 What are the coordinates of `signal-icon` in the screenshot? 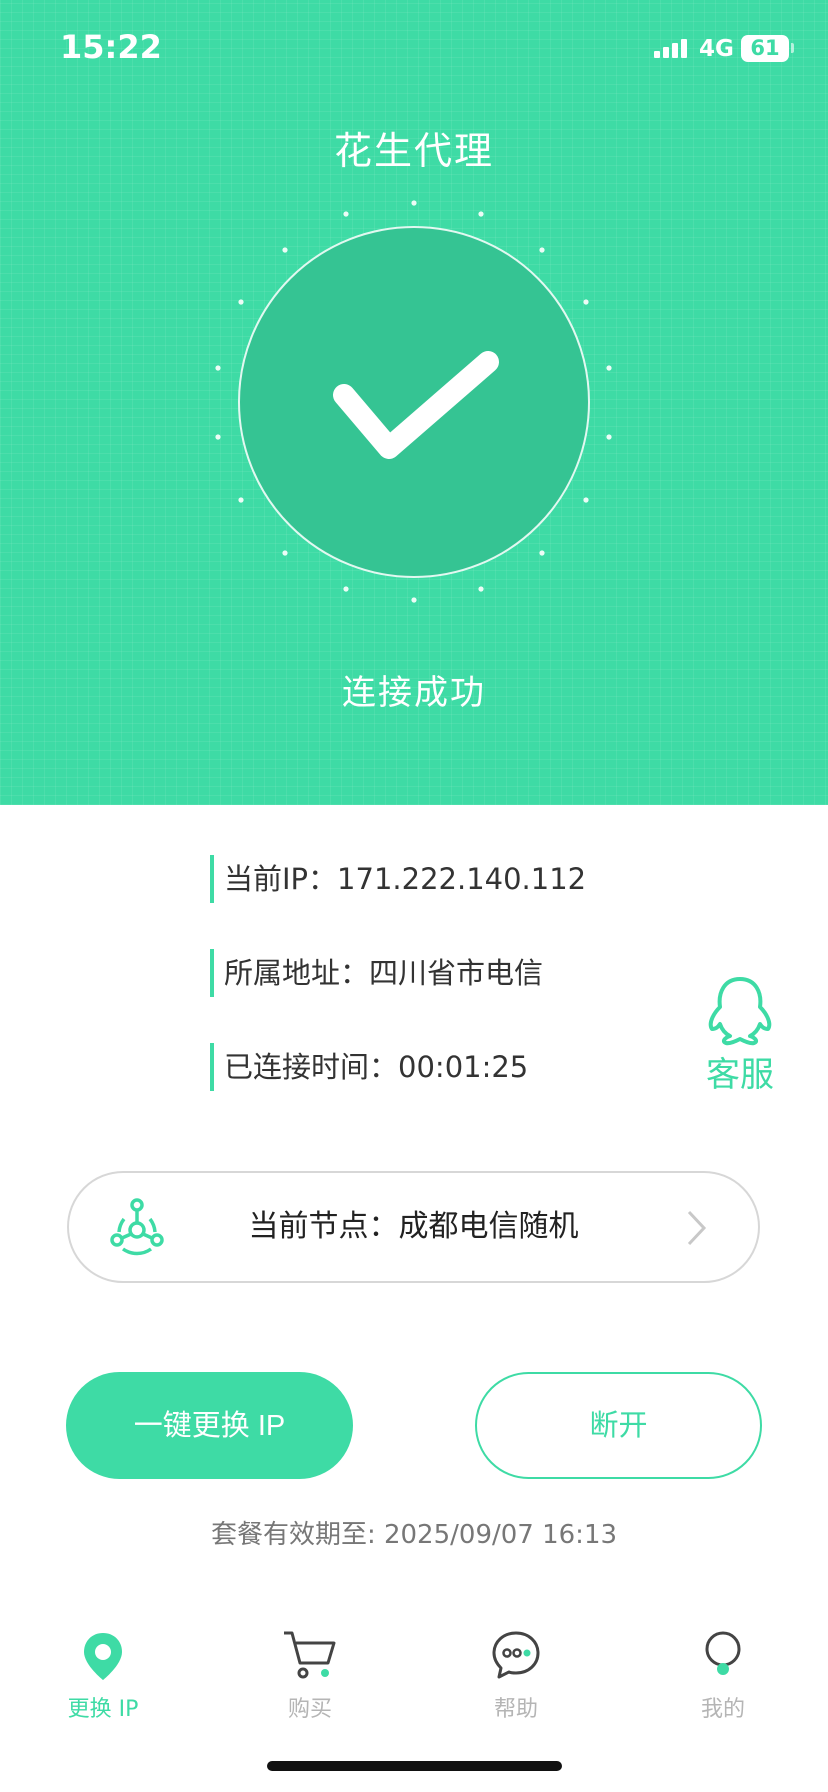 It's located at (670, 48).